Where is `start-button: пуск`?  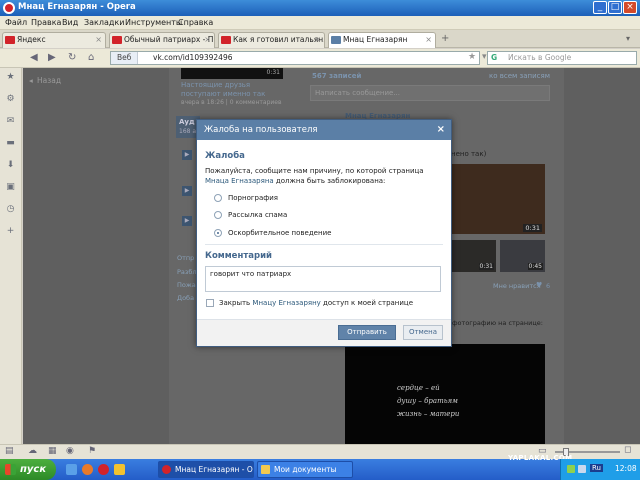 start-button: пуск is located at coordinates (28, 469).